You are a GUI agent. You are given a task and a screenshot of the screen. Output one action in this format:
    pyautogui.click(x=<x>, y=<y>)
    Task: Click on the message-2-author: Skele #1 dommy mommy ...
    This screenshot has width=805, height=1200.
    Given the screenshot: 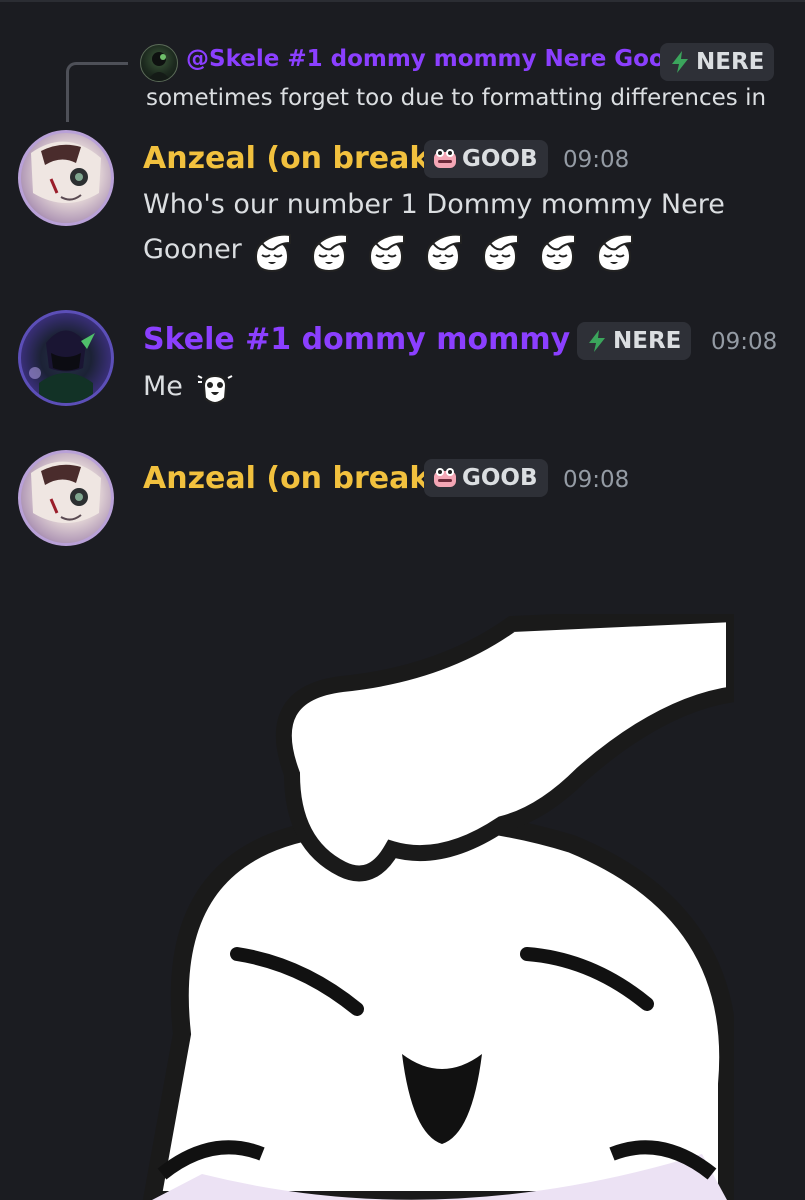 What is the action you would take?
    pyautogui.click(x=379, y=339)
    